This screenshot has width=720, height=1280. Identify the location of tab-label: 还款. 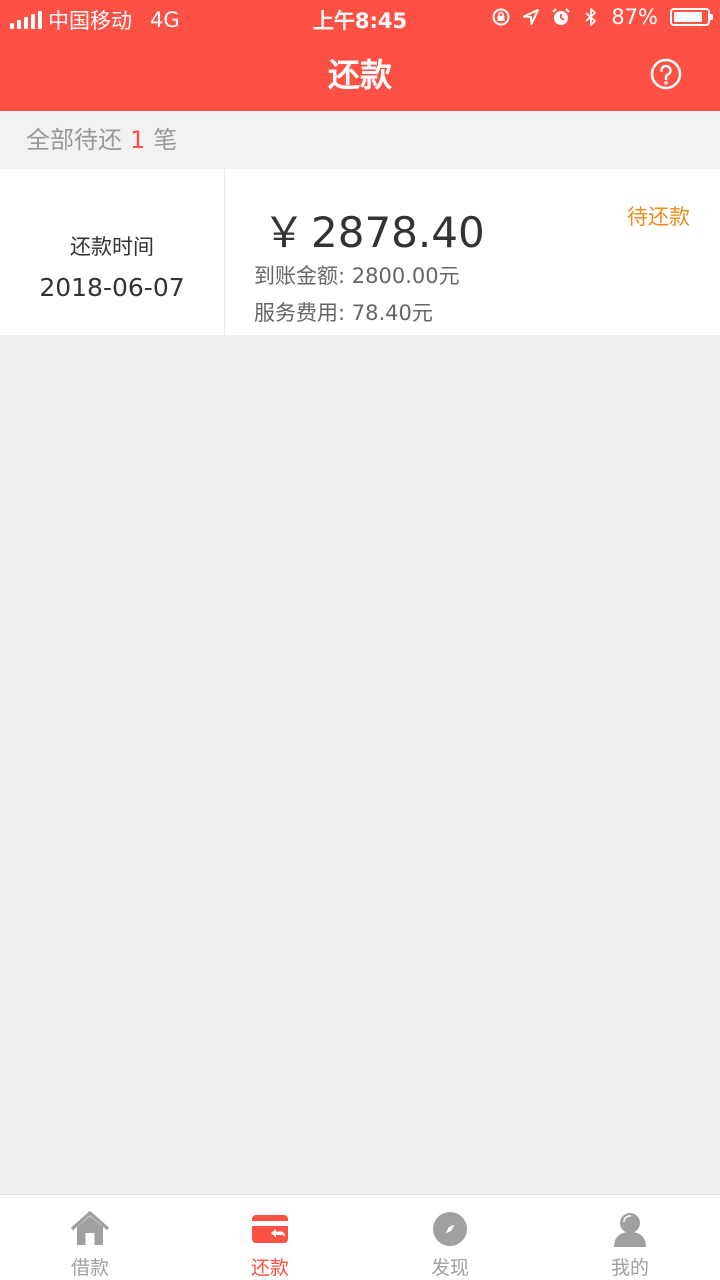
(269, 1268).